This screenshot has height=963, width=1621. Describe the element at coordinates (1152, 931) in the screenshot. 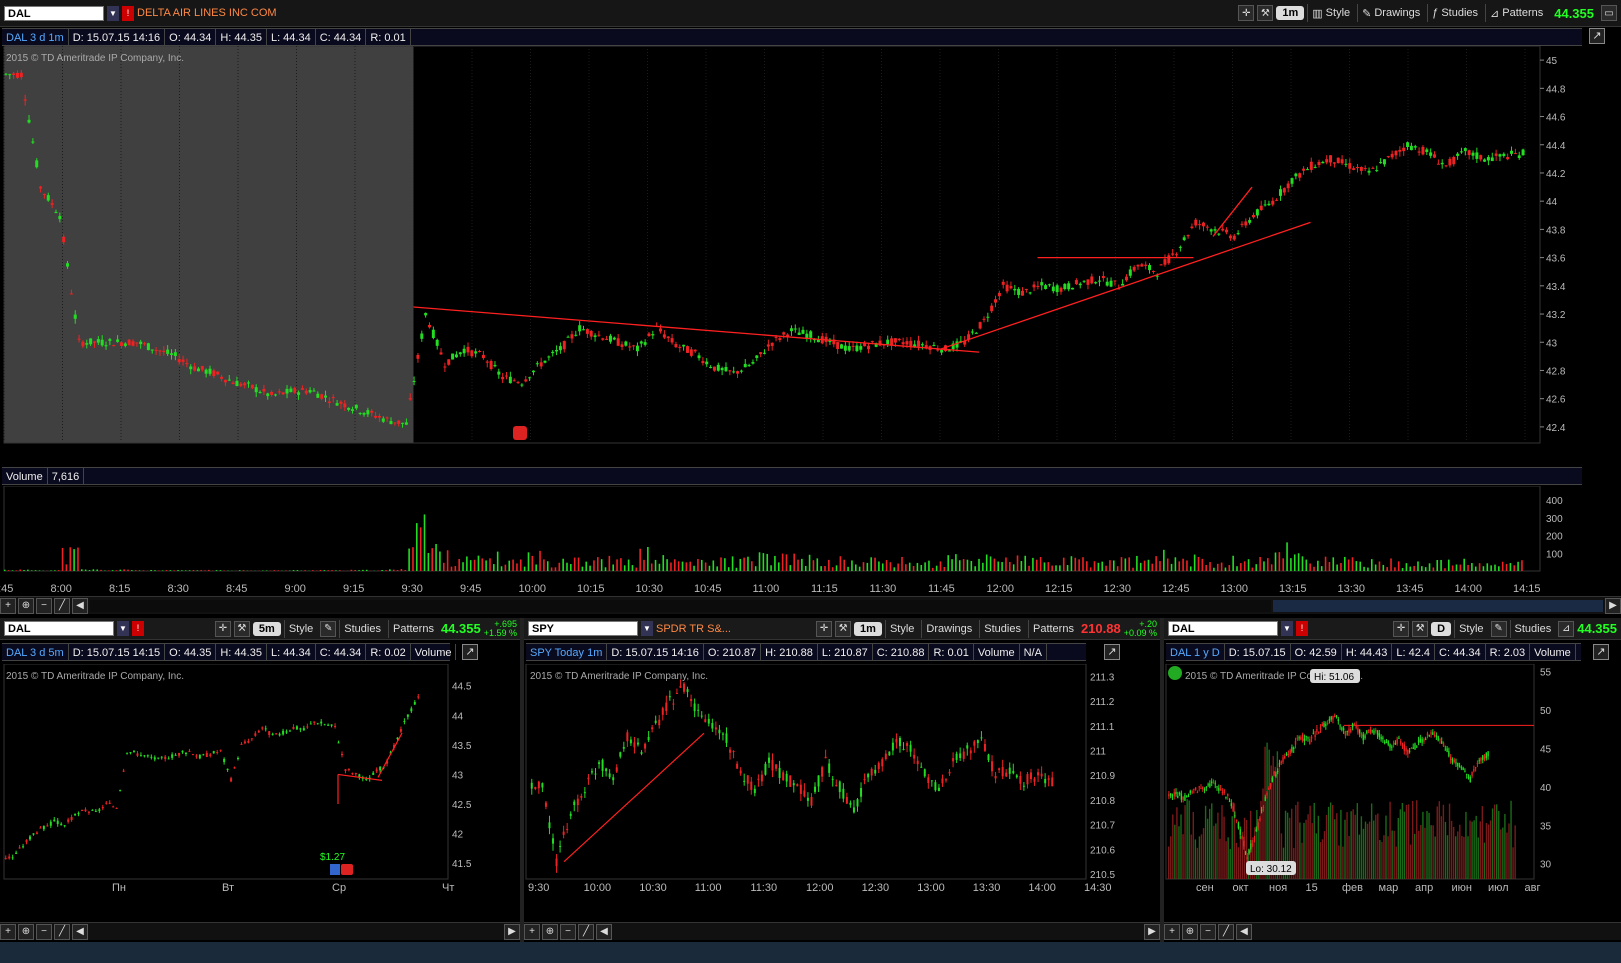

I see `spy-scroll-right-icon: ▶` at that location.